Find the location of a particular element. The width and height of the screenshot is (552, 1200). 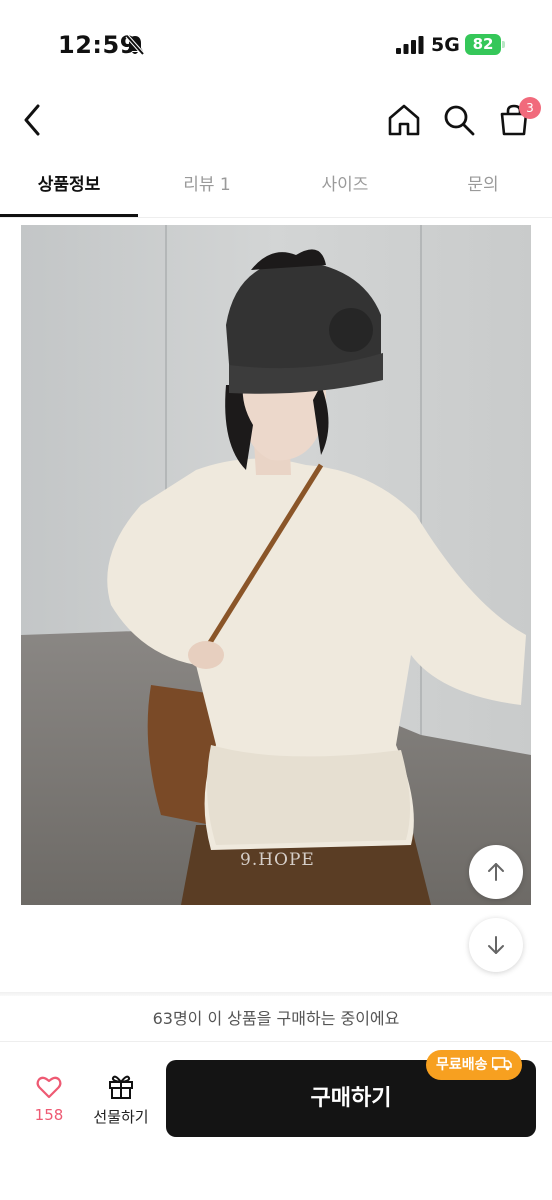

top-nav is located at coordinates (276, 120).